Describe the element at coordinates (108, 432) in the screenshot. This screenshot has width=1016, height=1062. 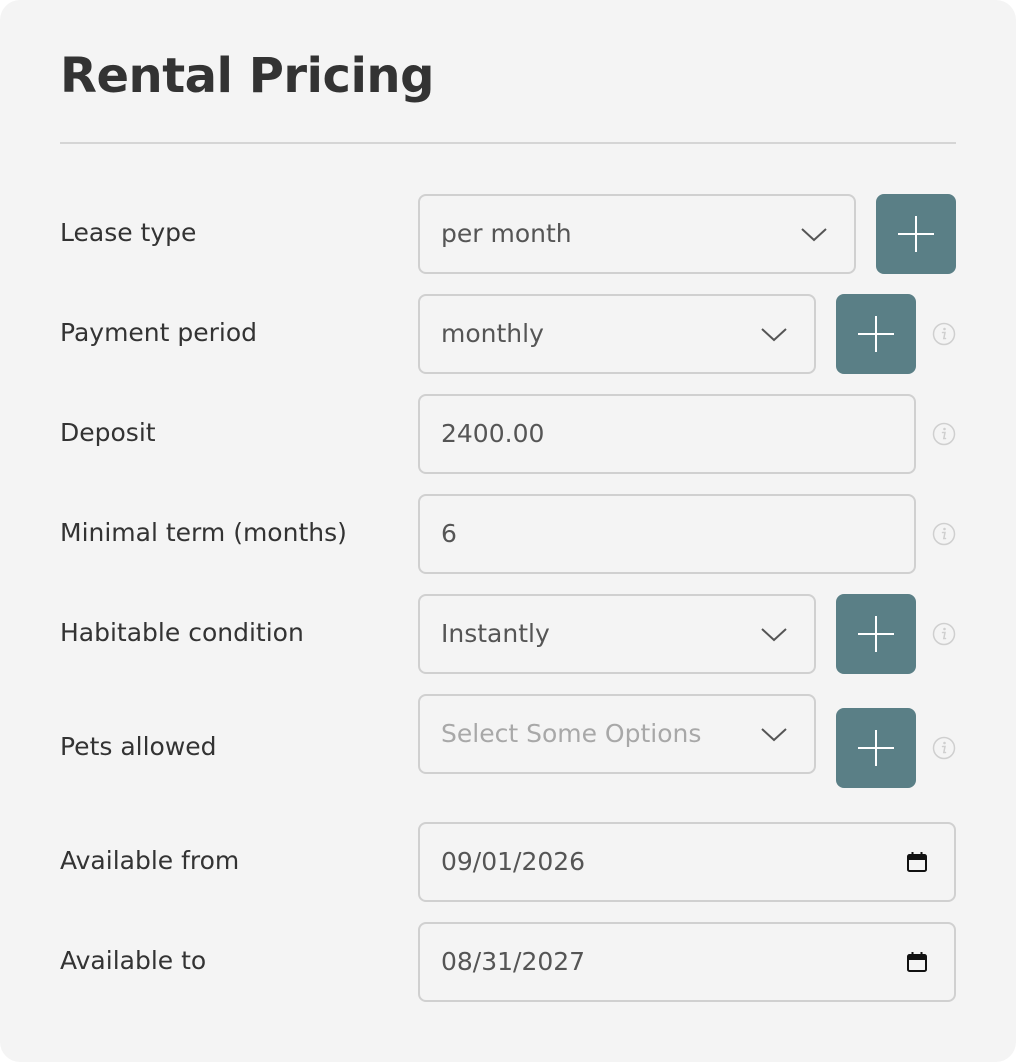
I see `deposit-label: Deposit` at that location.